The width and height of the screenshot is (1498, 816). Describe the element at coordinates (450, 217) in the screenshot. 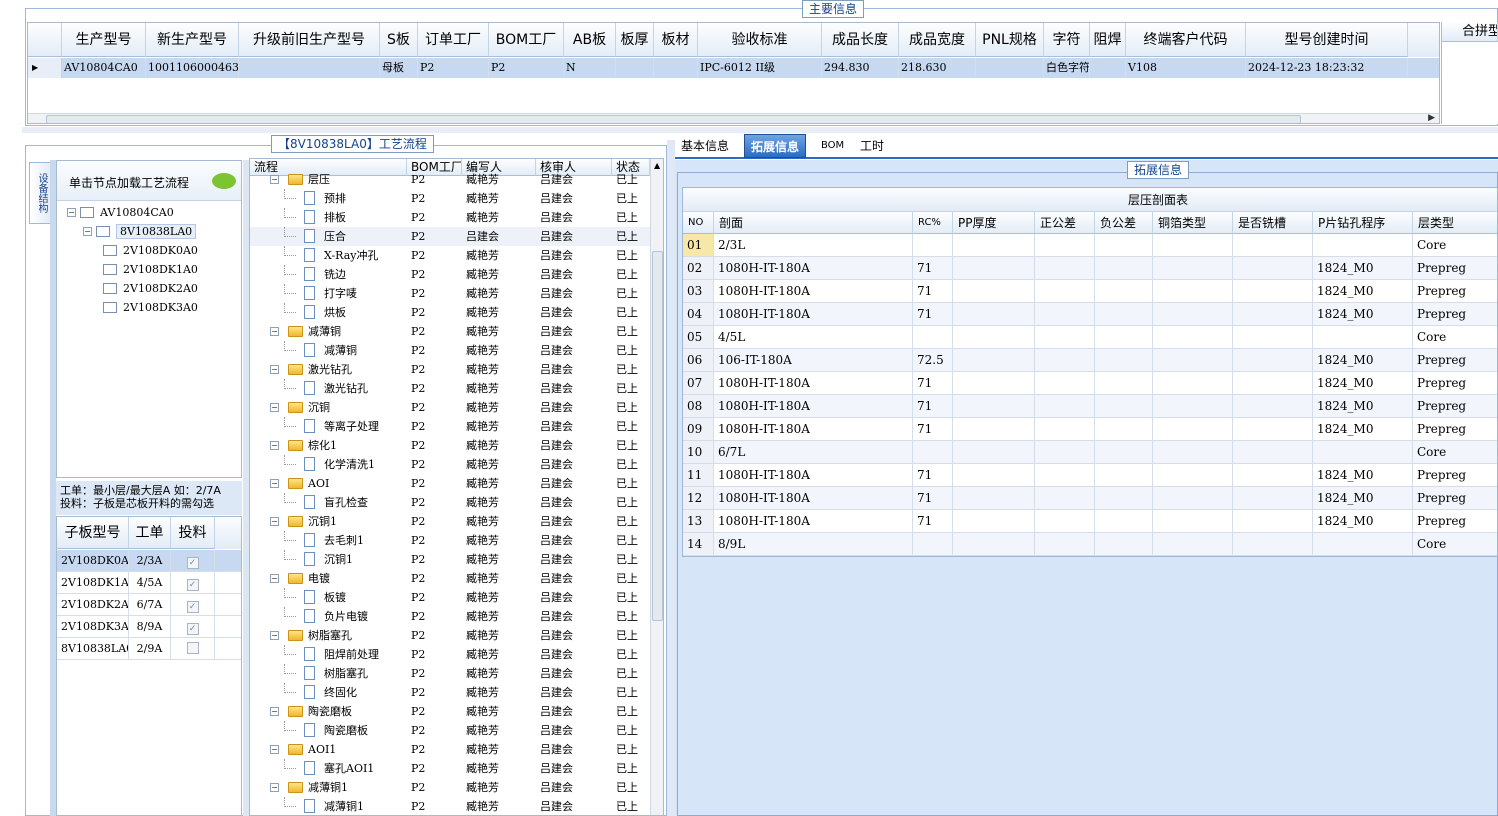

I see `flow-row: 排板 P2 臧艳芳 吕建会 已上` at that location.